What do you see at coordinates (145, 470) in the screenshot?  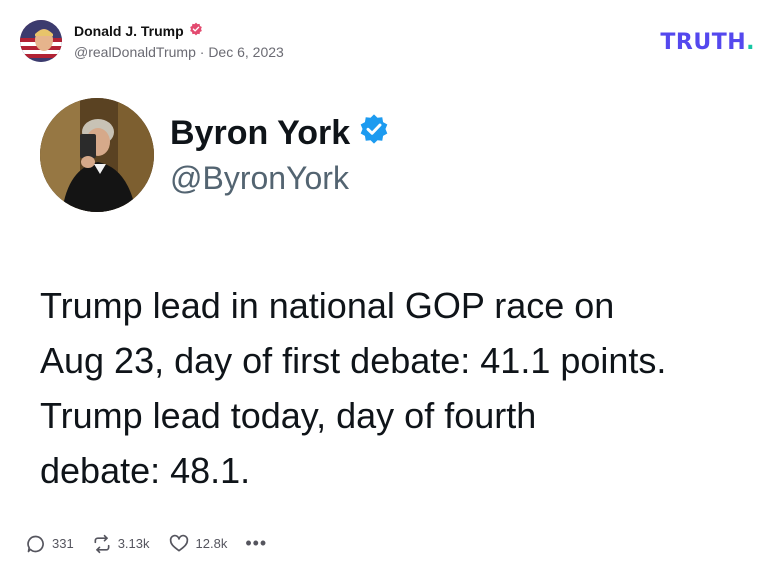 I see `tweet-line: debate: 48.1.` at bounding box center [145, 470].